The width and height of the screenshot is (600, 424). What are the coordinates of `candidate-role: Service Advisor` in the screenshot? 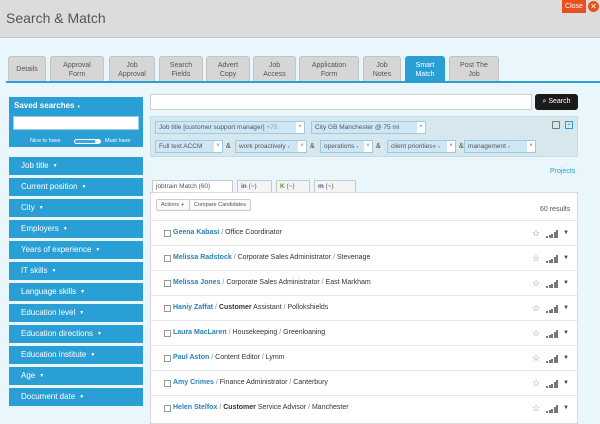 It's located at (282, 407).